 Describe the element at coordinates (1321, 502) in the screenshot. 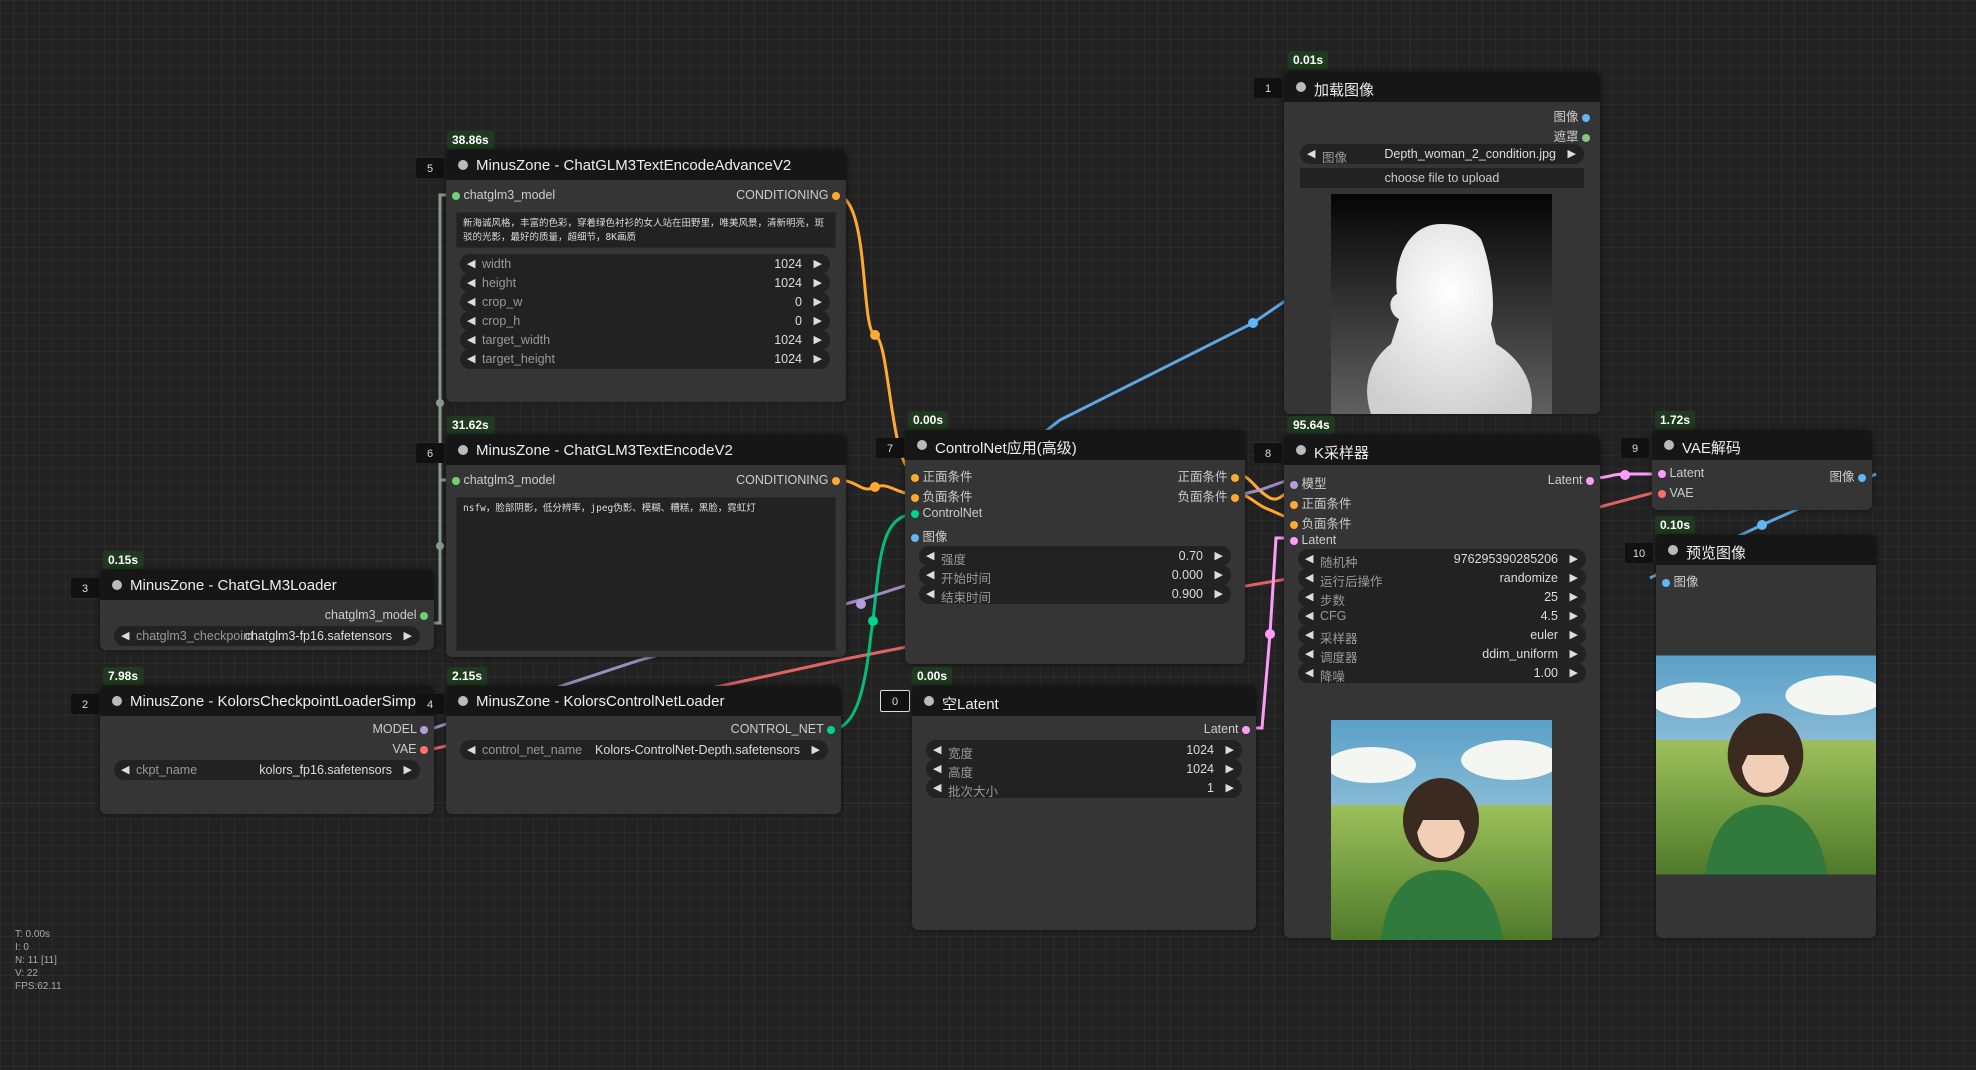

I see `input-positive: 正面条件` at that location.